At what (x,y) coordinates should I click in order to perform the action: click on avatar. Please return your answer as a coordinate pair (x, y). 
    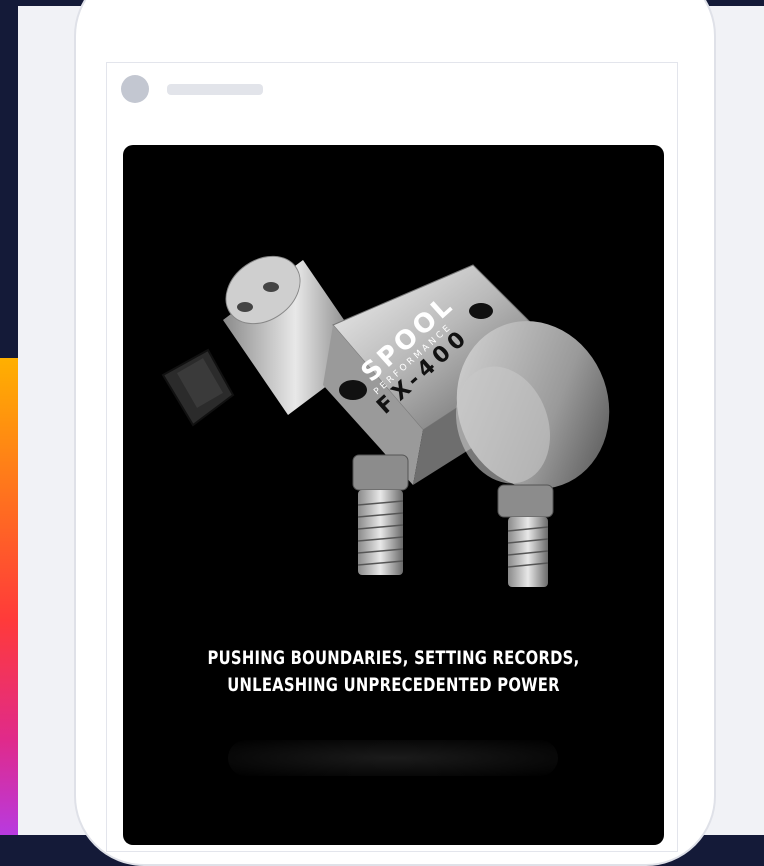
    Looking at the image, I should click on (135, 89).